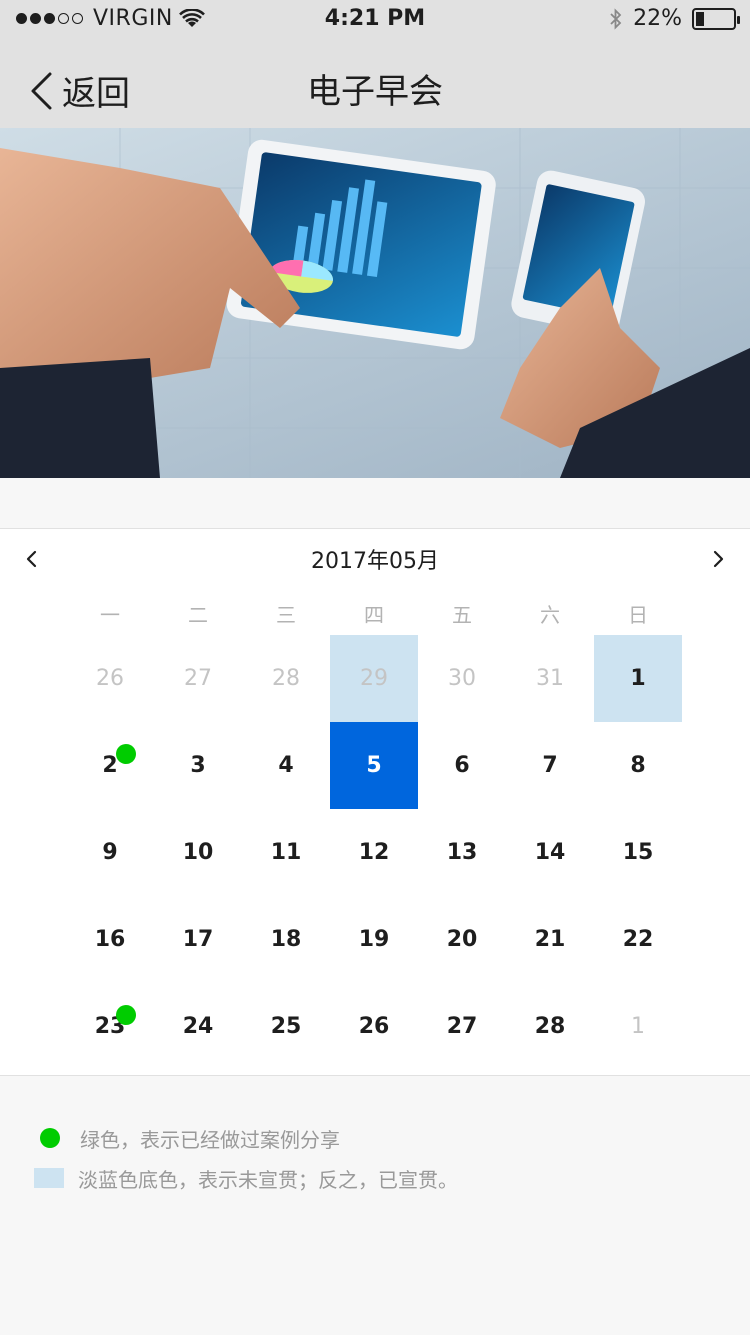 The height and width of the screenshot is (1335, 750). I want to click on calendar-day-number: 13, so click(462, 852).